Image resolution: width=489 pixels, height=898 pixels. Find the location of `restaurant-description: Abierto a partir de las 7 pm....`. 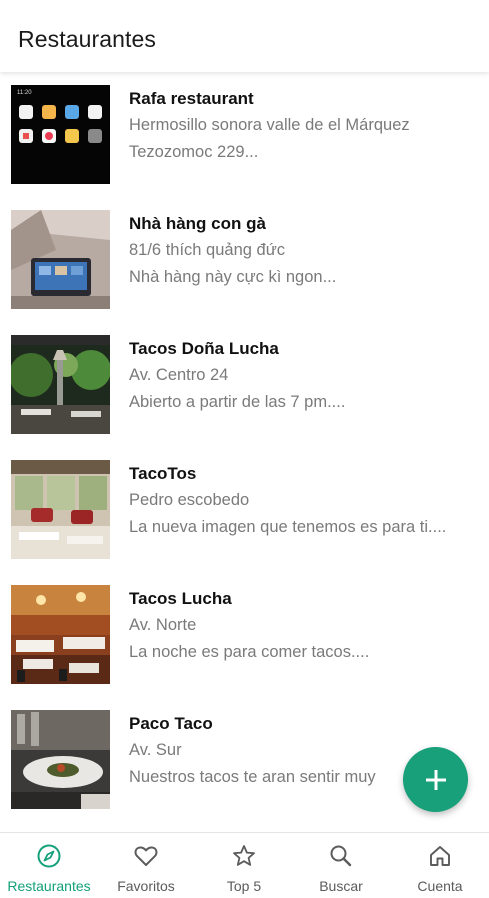

restaurant-description: Abierto a partir de las 7 pm.... is located at coordinates (237, 402).